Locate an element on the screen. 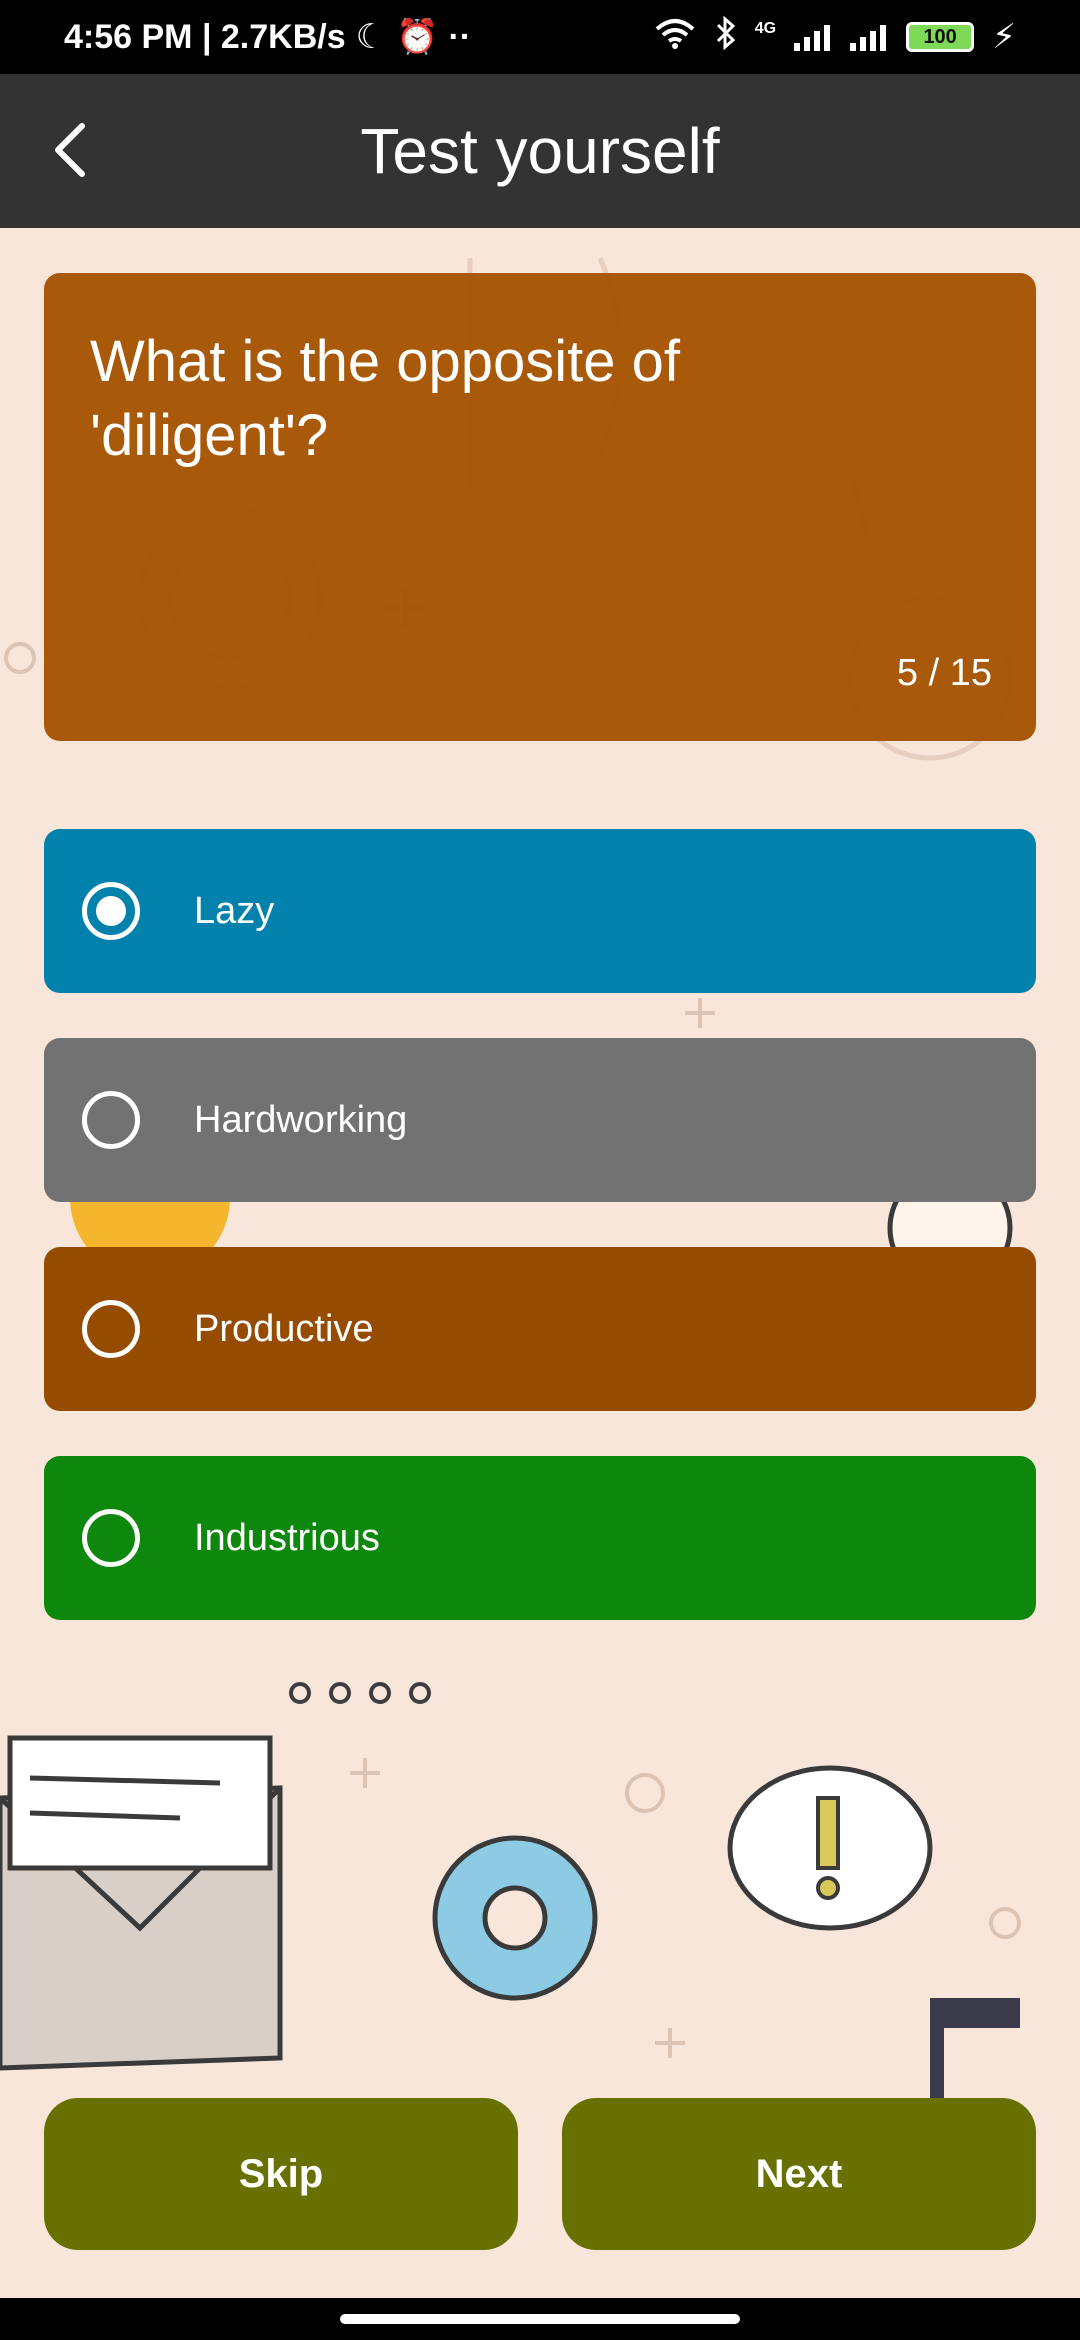 The height and width of the screenshot is (2340, 1080). status-time: 4:56 PM | 2.7KB/s is located at coordinates (205, 36).